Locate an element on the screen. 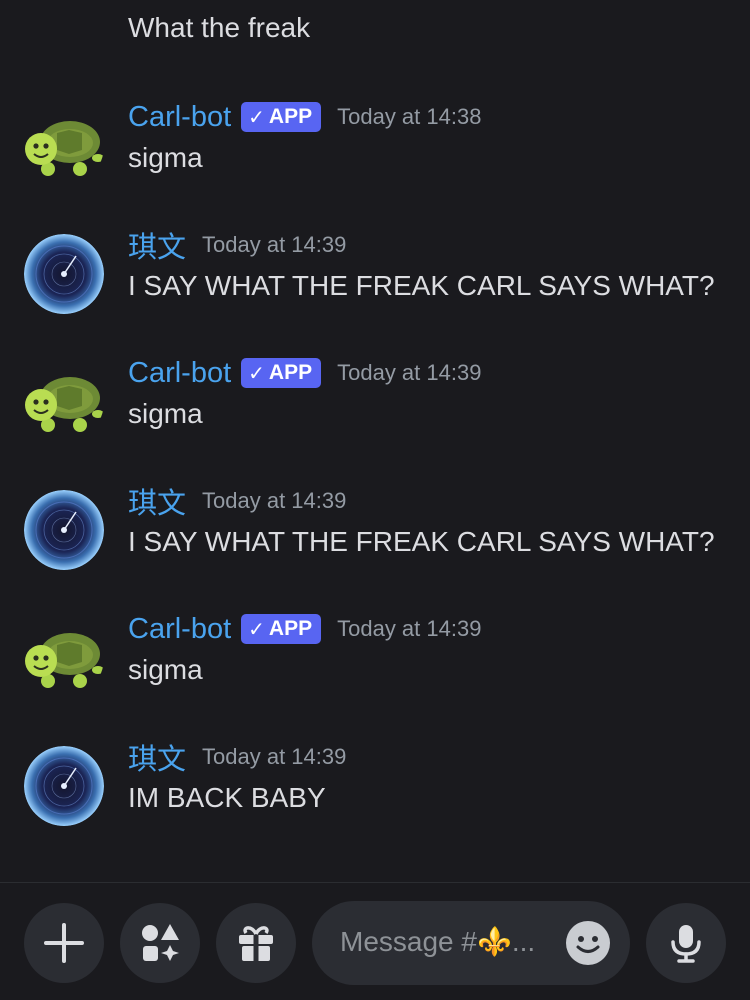 The height and width of the screenshot is (1000, 750). timestamp: Today at 14:38 is located at coordinates (409, 116).